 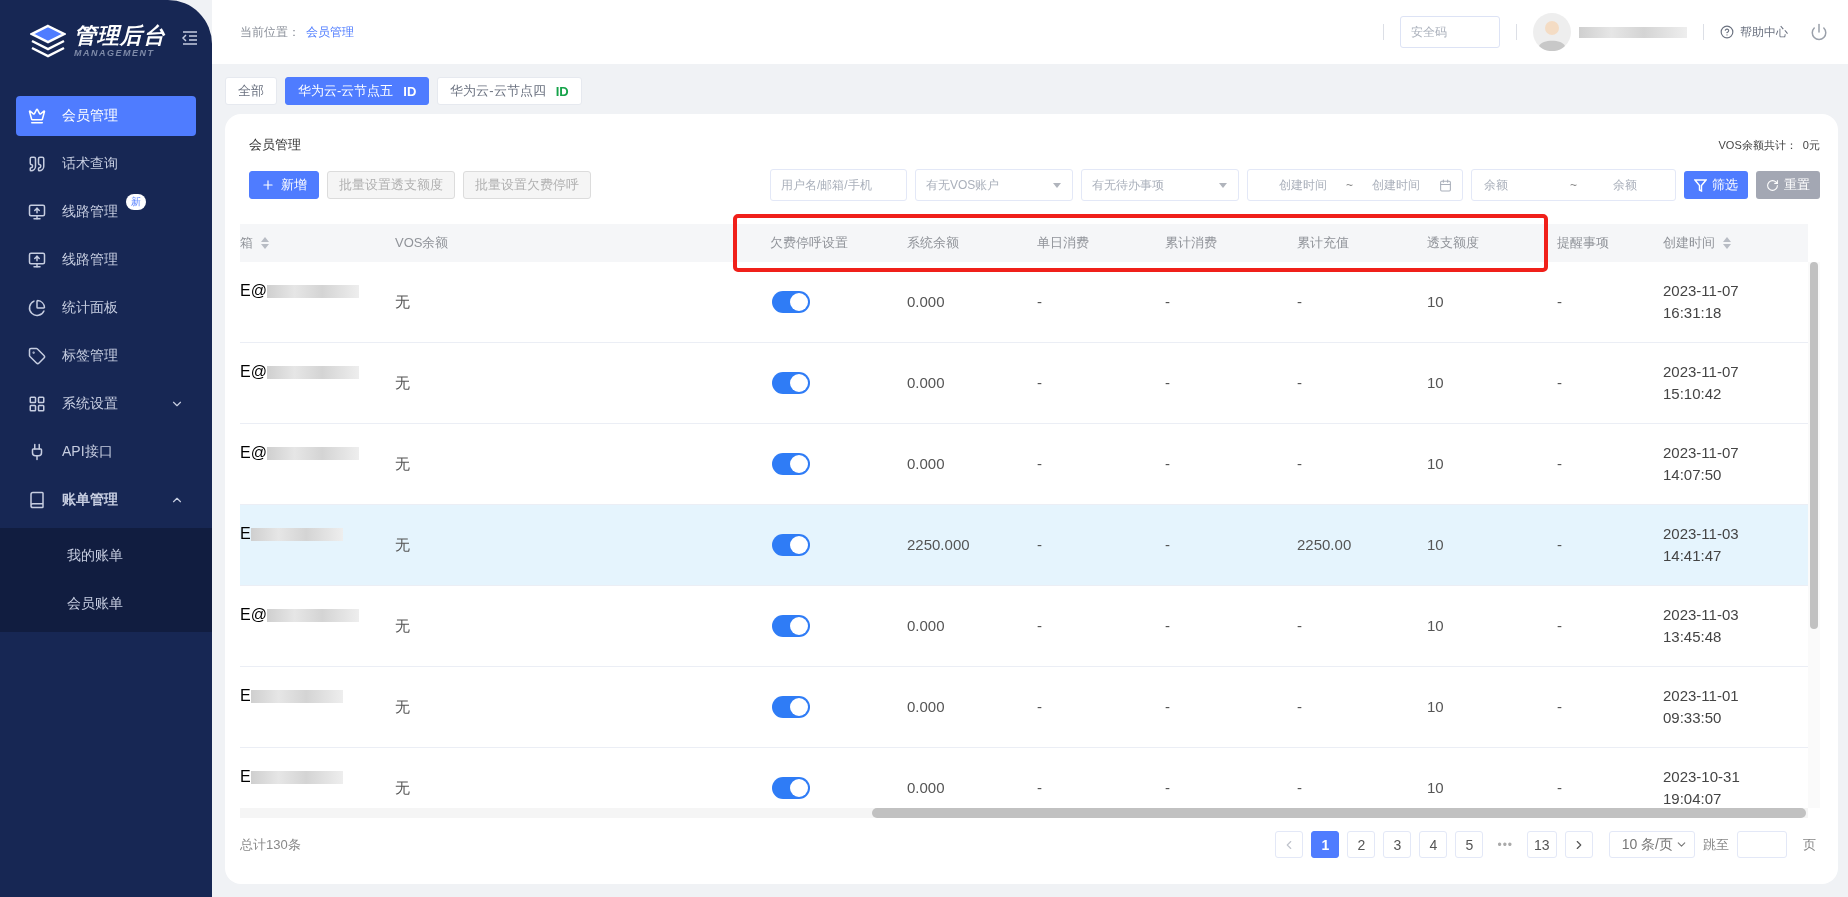 I want to click on security-code-field: 安全码, so click(x=1450, y=32).